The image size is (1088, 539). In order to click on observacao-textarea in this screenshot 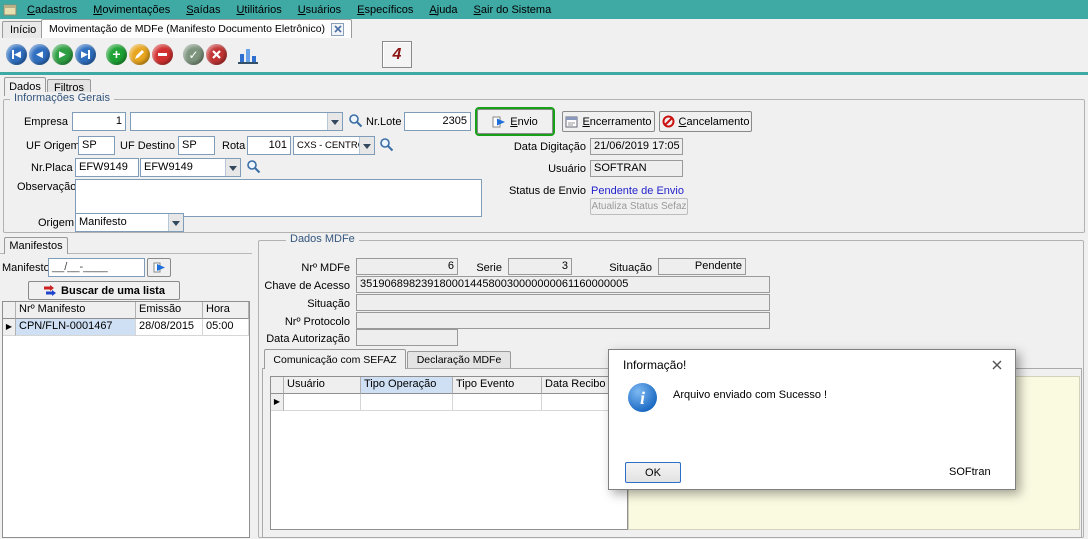, I will do `click(278, 198)`.